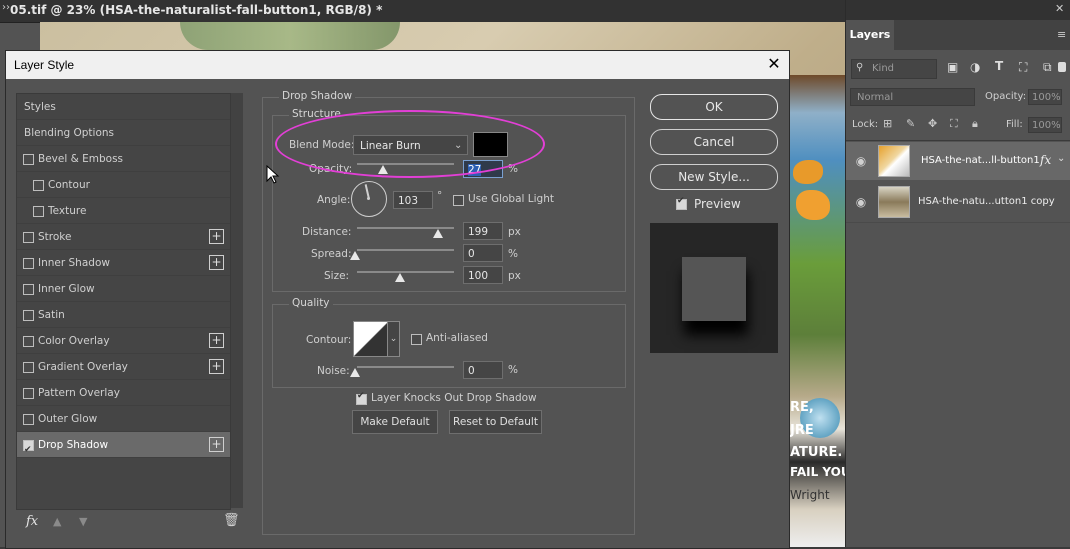 Image resolution: width=1070 pixels, height=549 pixels. I want to click on style-item-satin: Satin, so click(123, 315).